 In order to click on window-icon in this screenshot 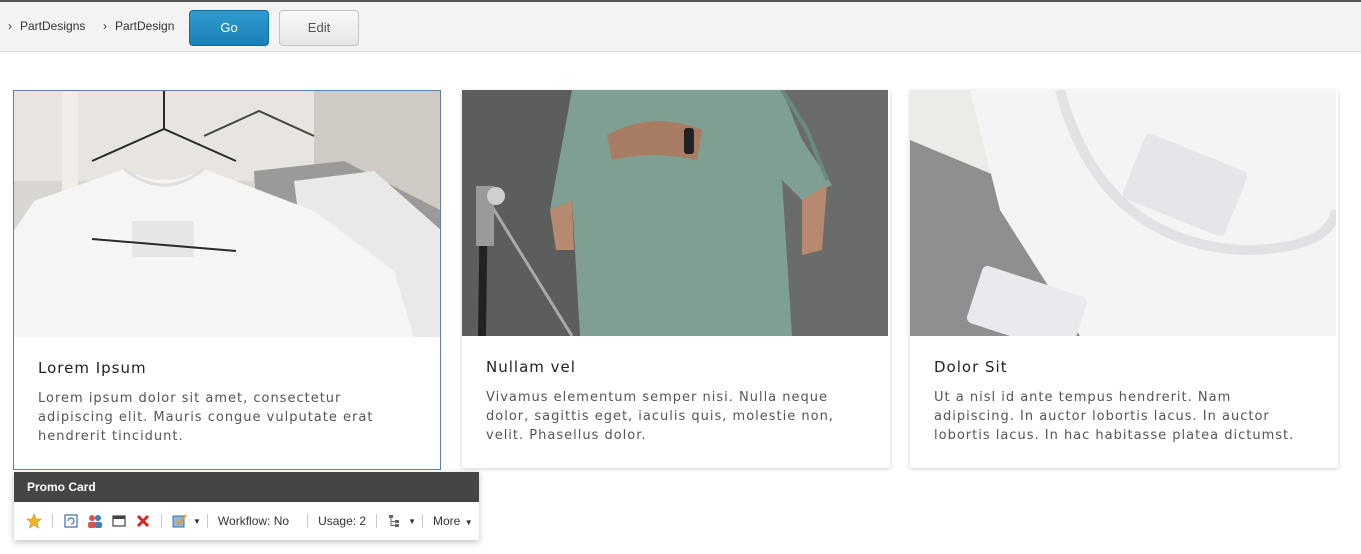, I will do `click(119, 521)`.